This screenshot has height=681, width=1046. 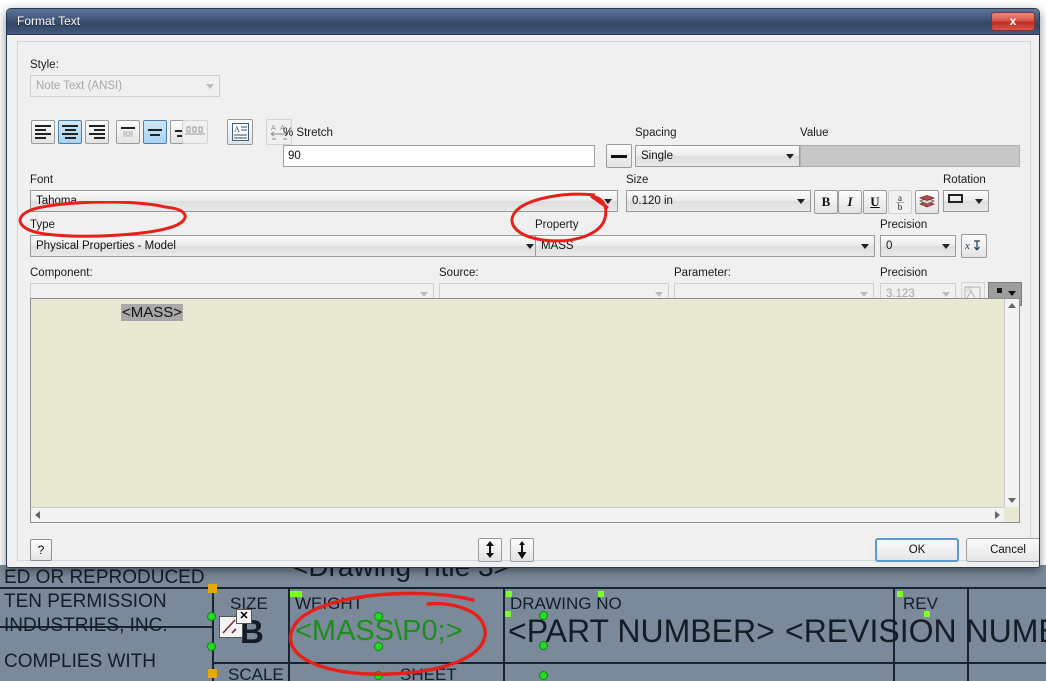 What do you see at coordinates (1012, 500) in the screenshot?
I see `scroll-down-icon` at bounding box center [1012, 500].